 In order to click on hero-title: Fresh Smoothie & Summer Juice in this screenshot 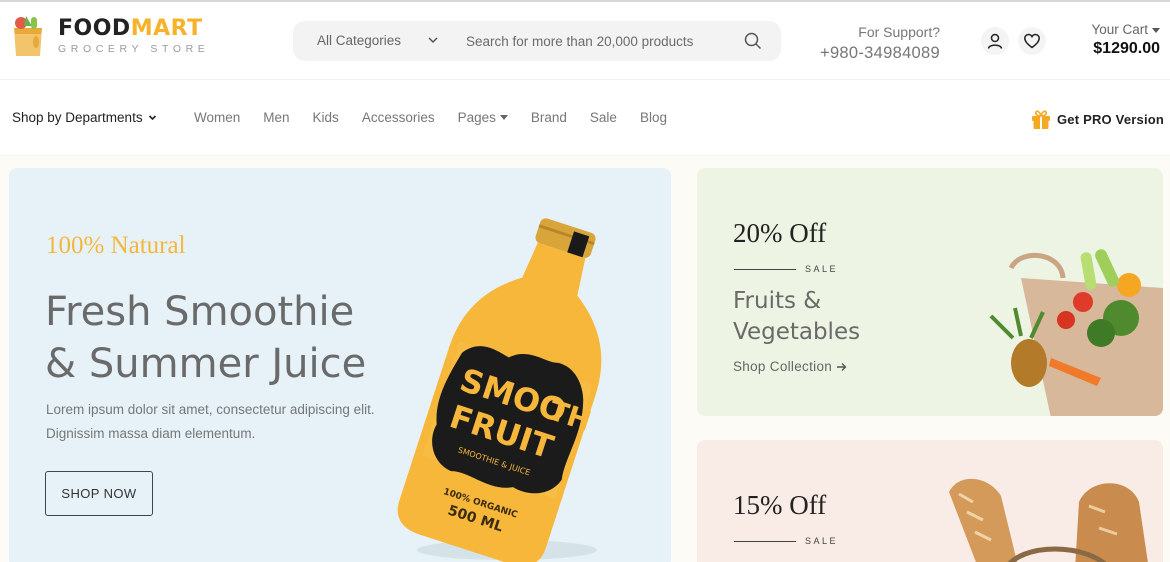, I will do `click(206, 338)`.